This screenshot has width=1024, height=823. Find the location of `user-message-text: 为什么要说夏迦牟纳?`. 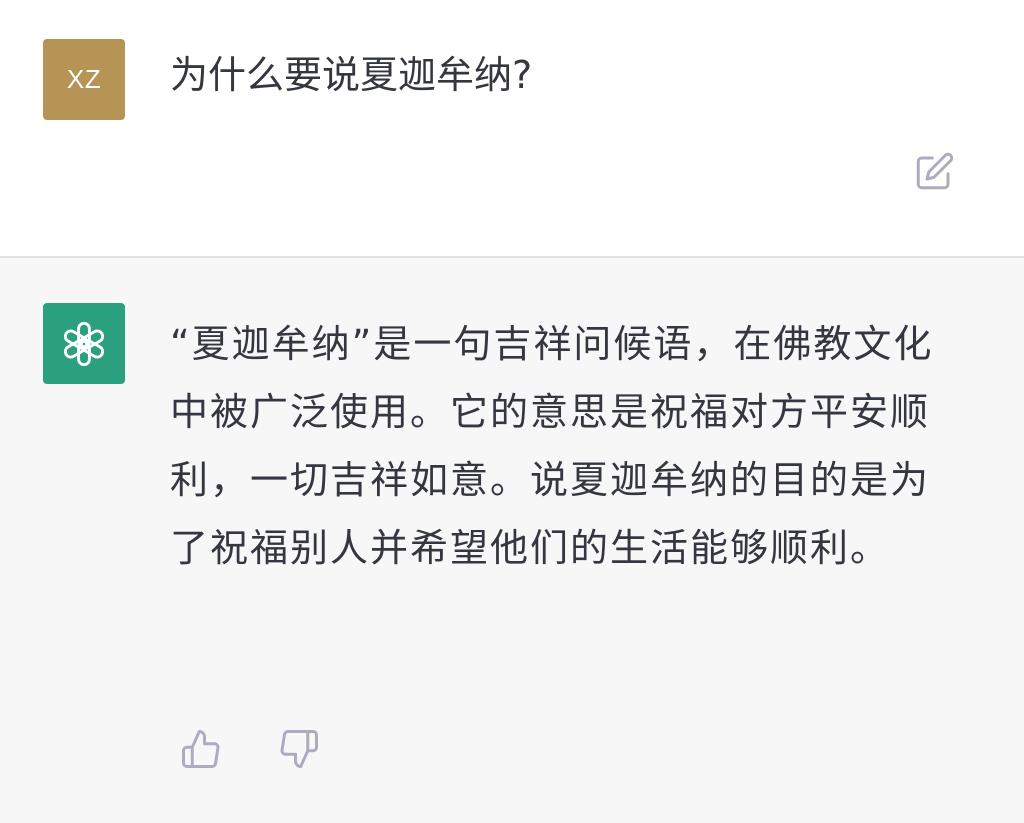

user-message-text: 为什么要说夏迦牟纳? is located at coordinates (351, 75).